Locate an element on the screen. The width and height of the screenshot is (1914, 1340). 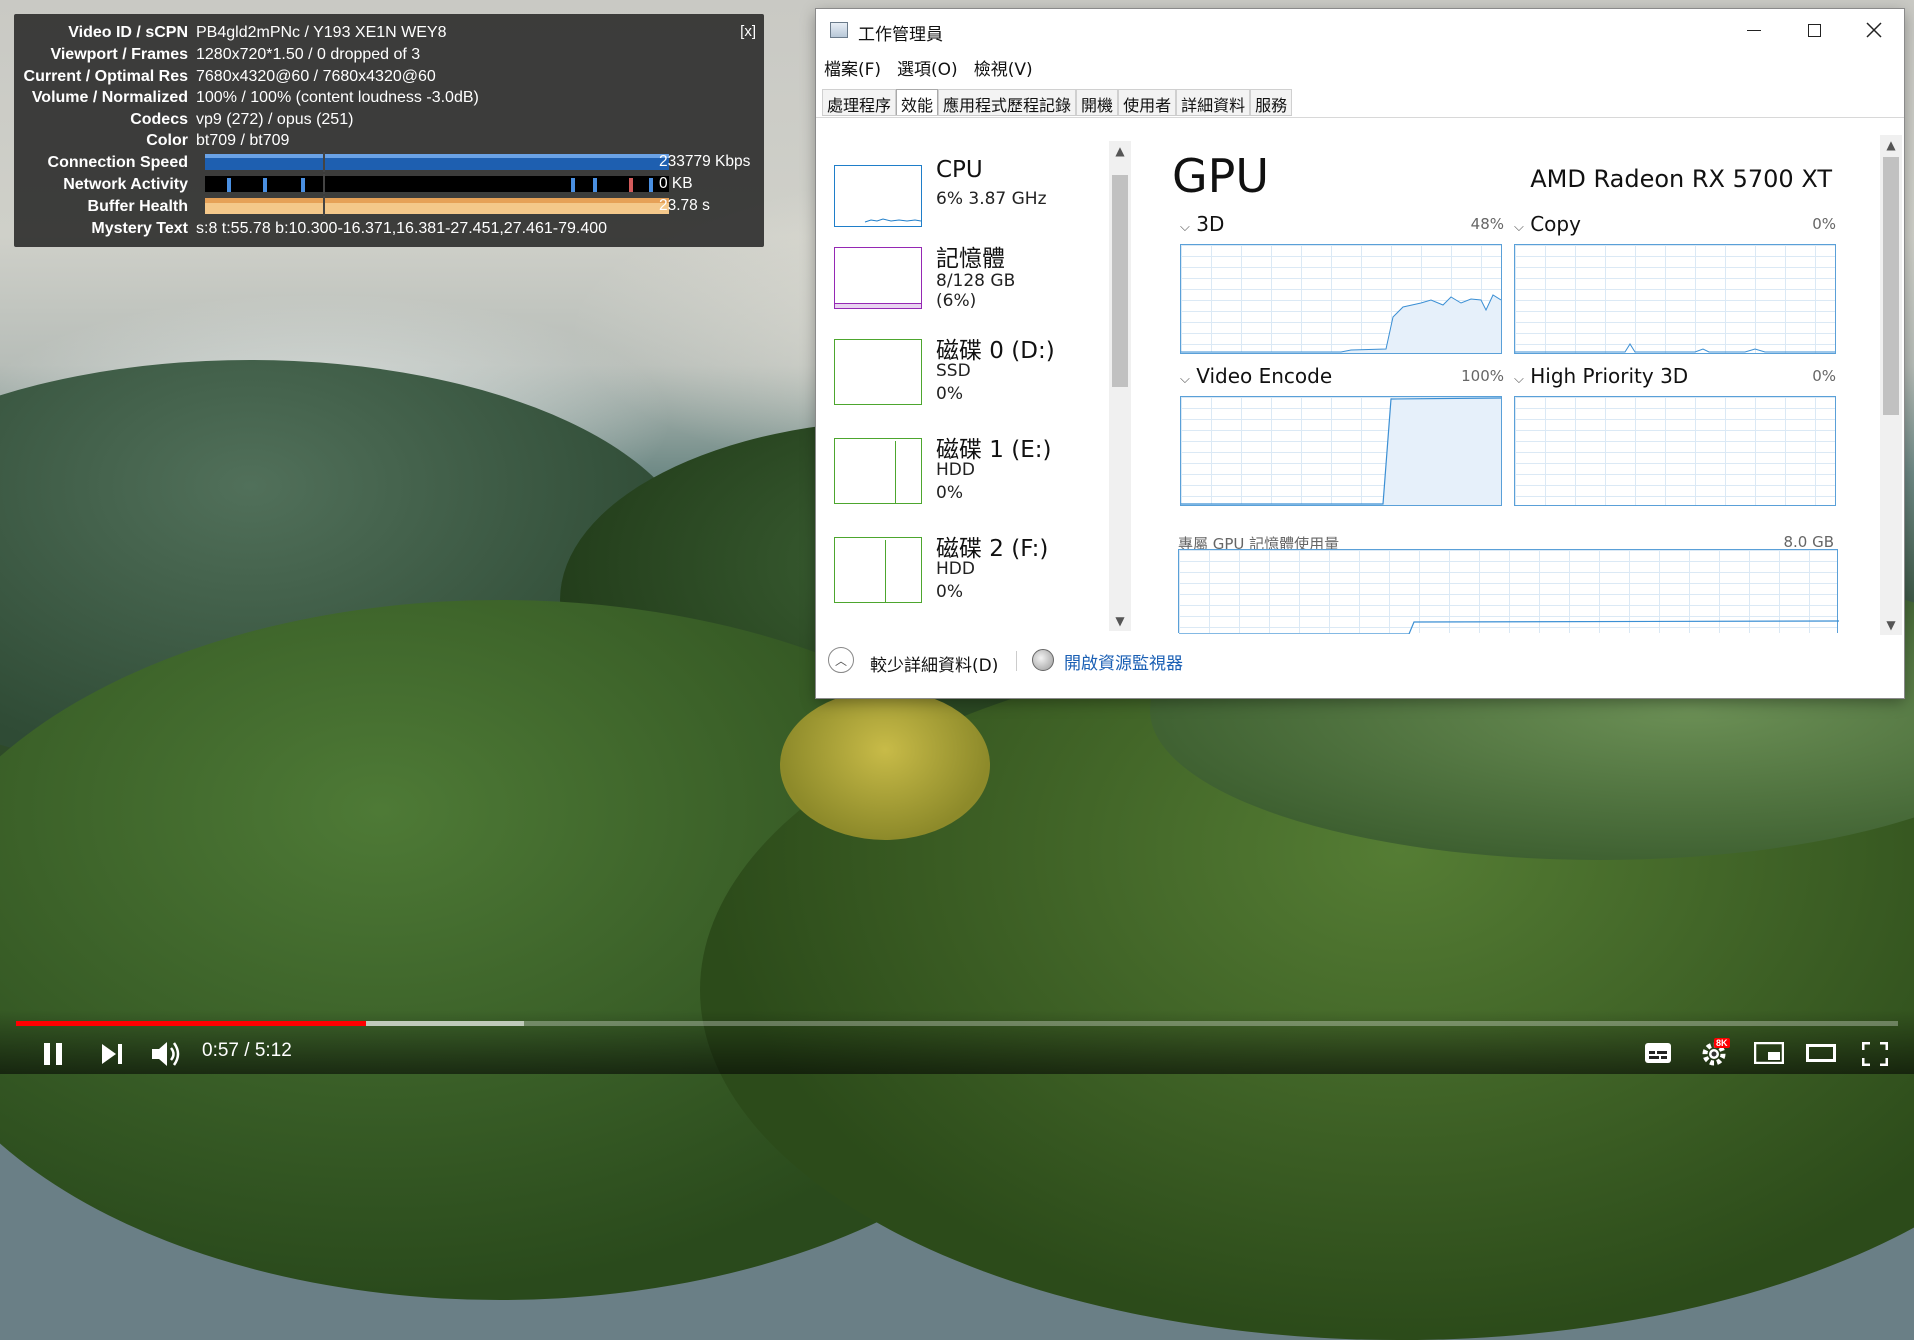
connection-speed-value: 233779 Kbps is located at coordinates (705, 161).